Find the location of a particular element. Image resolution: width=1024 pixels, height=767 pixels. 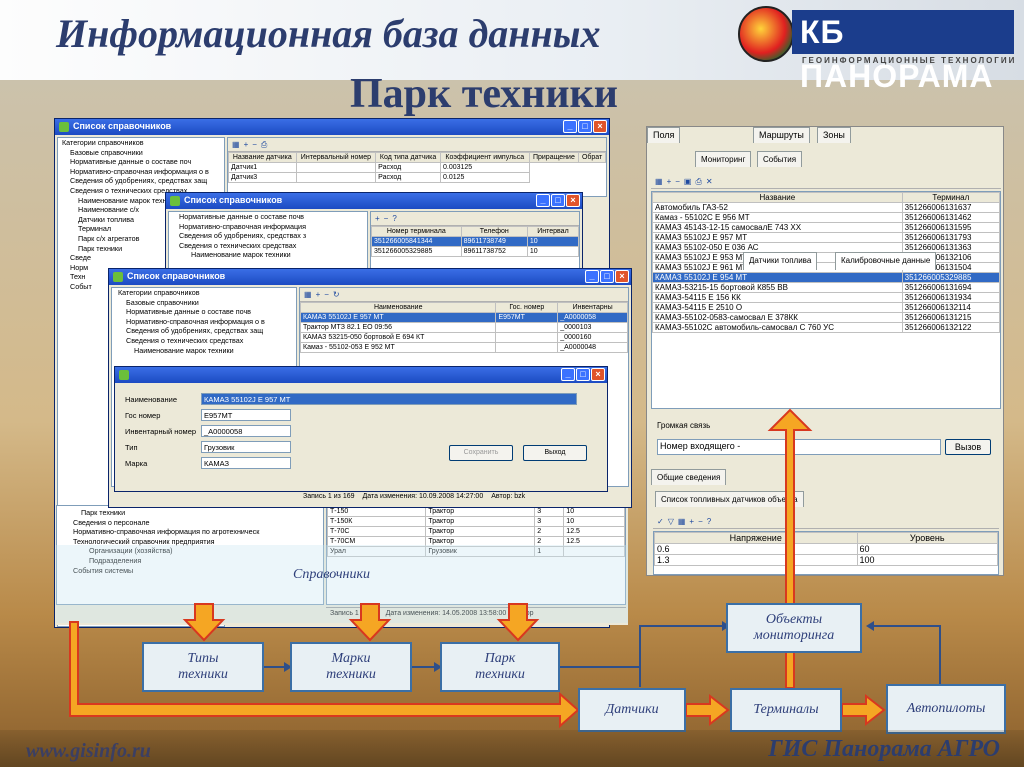

flow-objects: Объекты мониторинга is located at coordinates (794, 628).